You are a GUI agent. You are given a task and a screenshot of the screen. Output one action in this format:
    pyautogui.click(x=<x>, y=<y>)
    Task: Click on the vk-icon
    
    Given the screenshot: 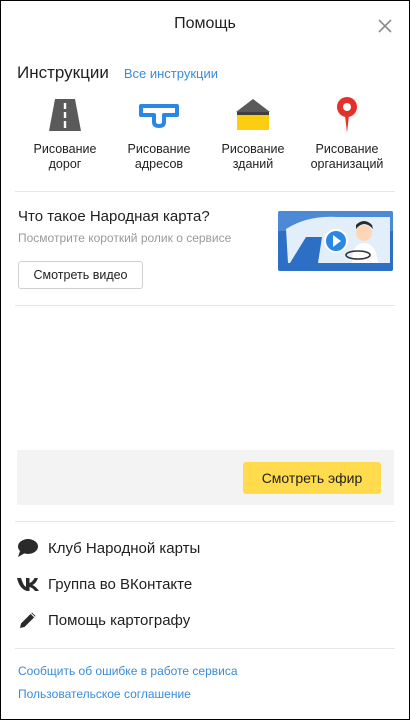 What is the action you would take?
    pyautogui.click(x=28, y=584)
    